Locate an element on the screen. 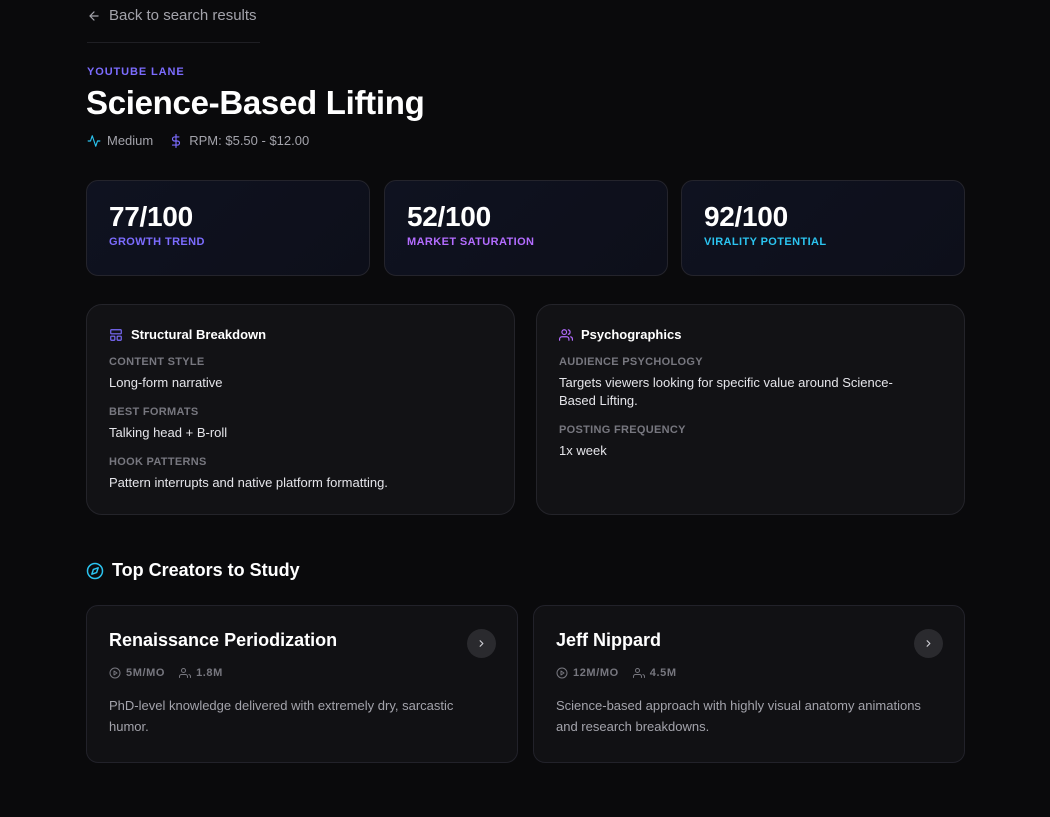 This screenshot has width=1050, height=817. divider is located at coordinates (173, 42).